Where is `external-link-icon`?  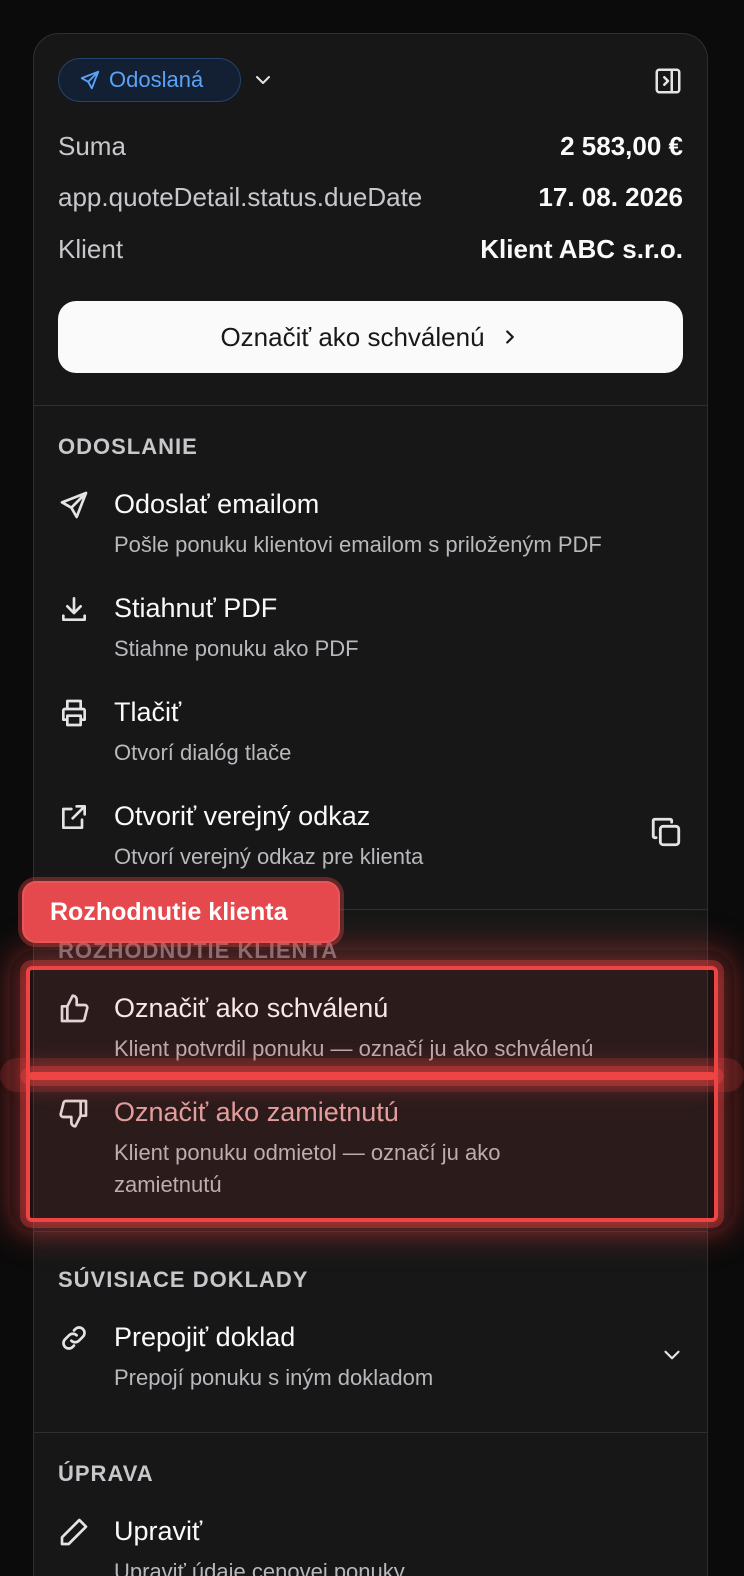 external-link-icon is located at coordinates (74, 817).